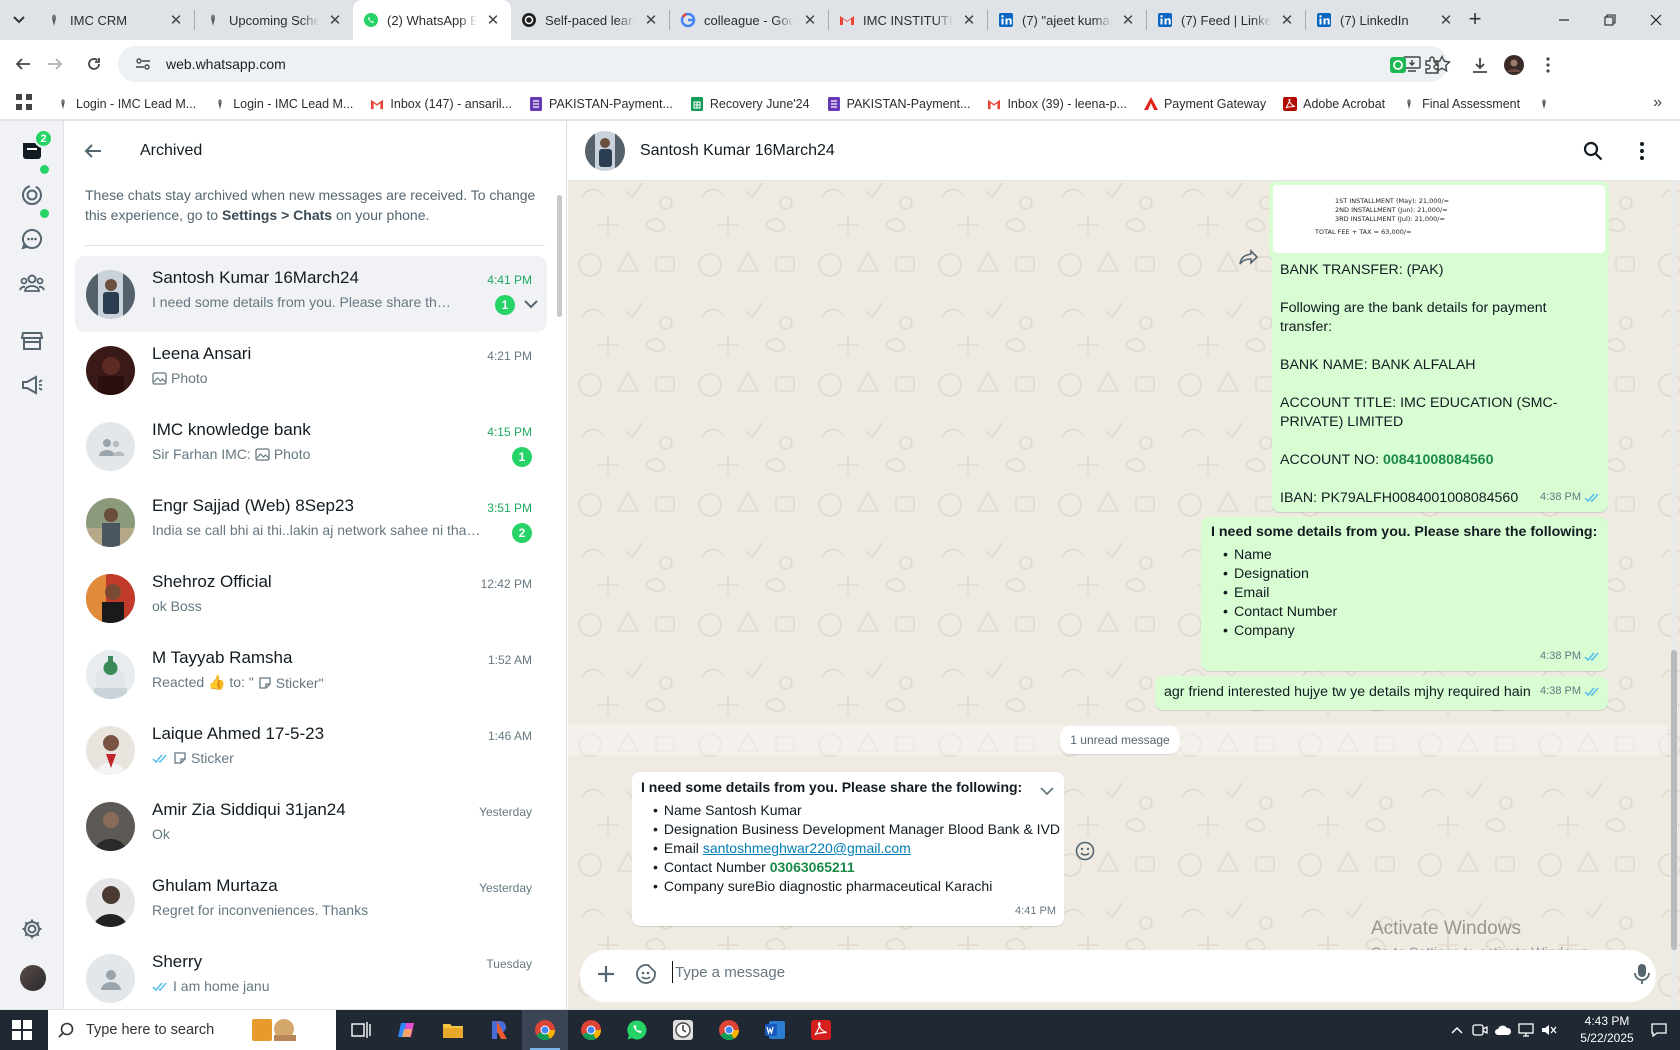 This screenshot has width=1680, height=1050. What do you see at coordinates (311, 598) in the screenshot?
I see `chat-list-item: Shehroz Official 12:42 PM ok Boss` at bounding box center [311, 598].